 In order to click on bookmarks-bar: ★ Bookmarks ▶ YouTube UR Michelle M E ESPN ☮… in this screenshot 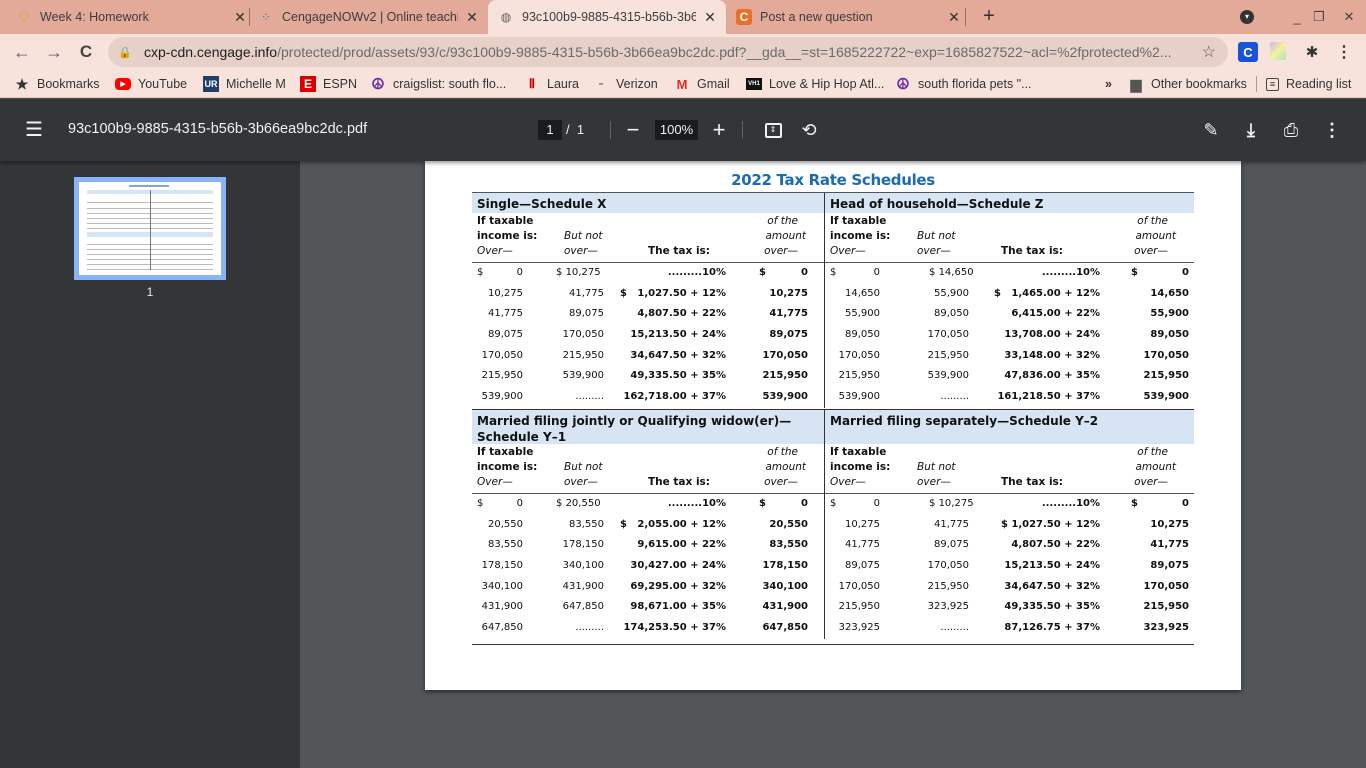, I will do `click(683, 84)`.